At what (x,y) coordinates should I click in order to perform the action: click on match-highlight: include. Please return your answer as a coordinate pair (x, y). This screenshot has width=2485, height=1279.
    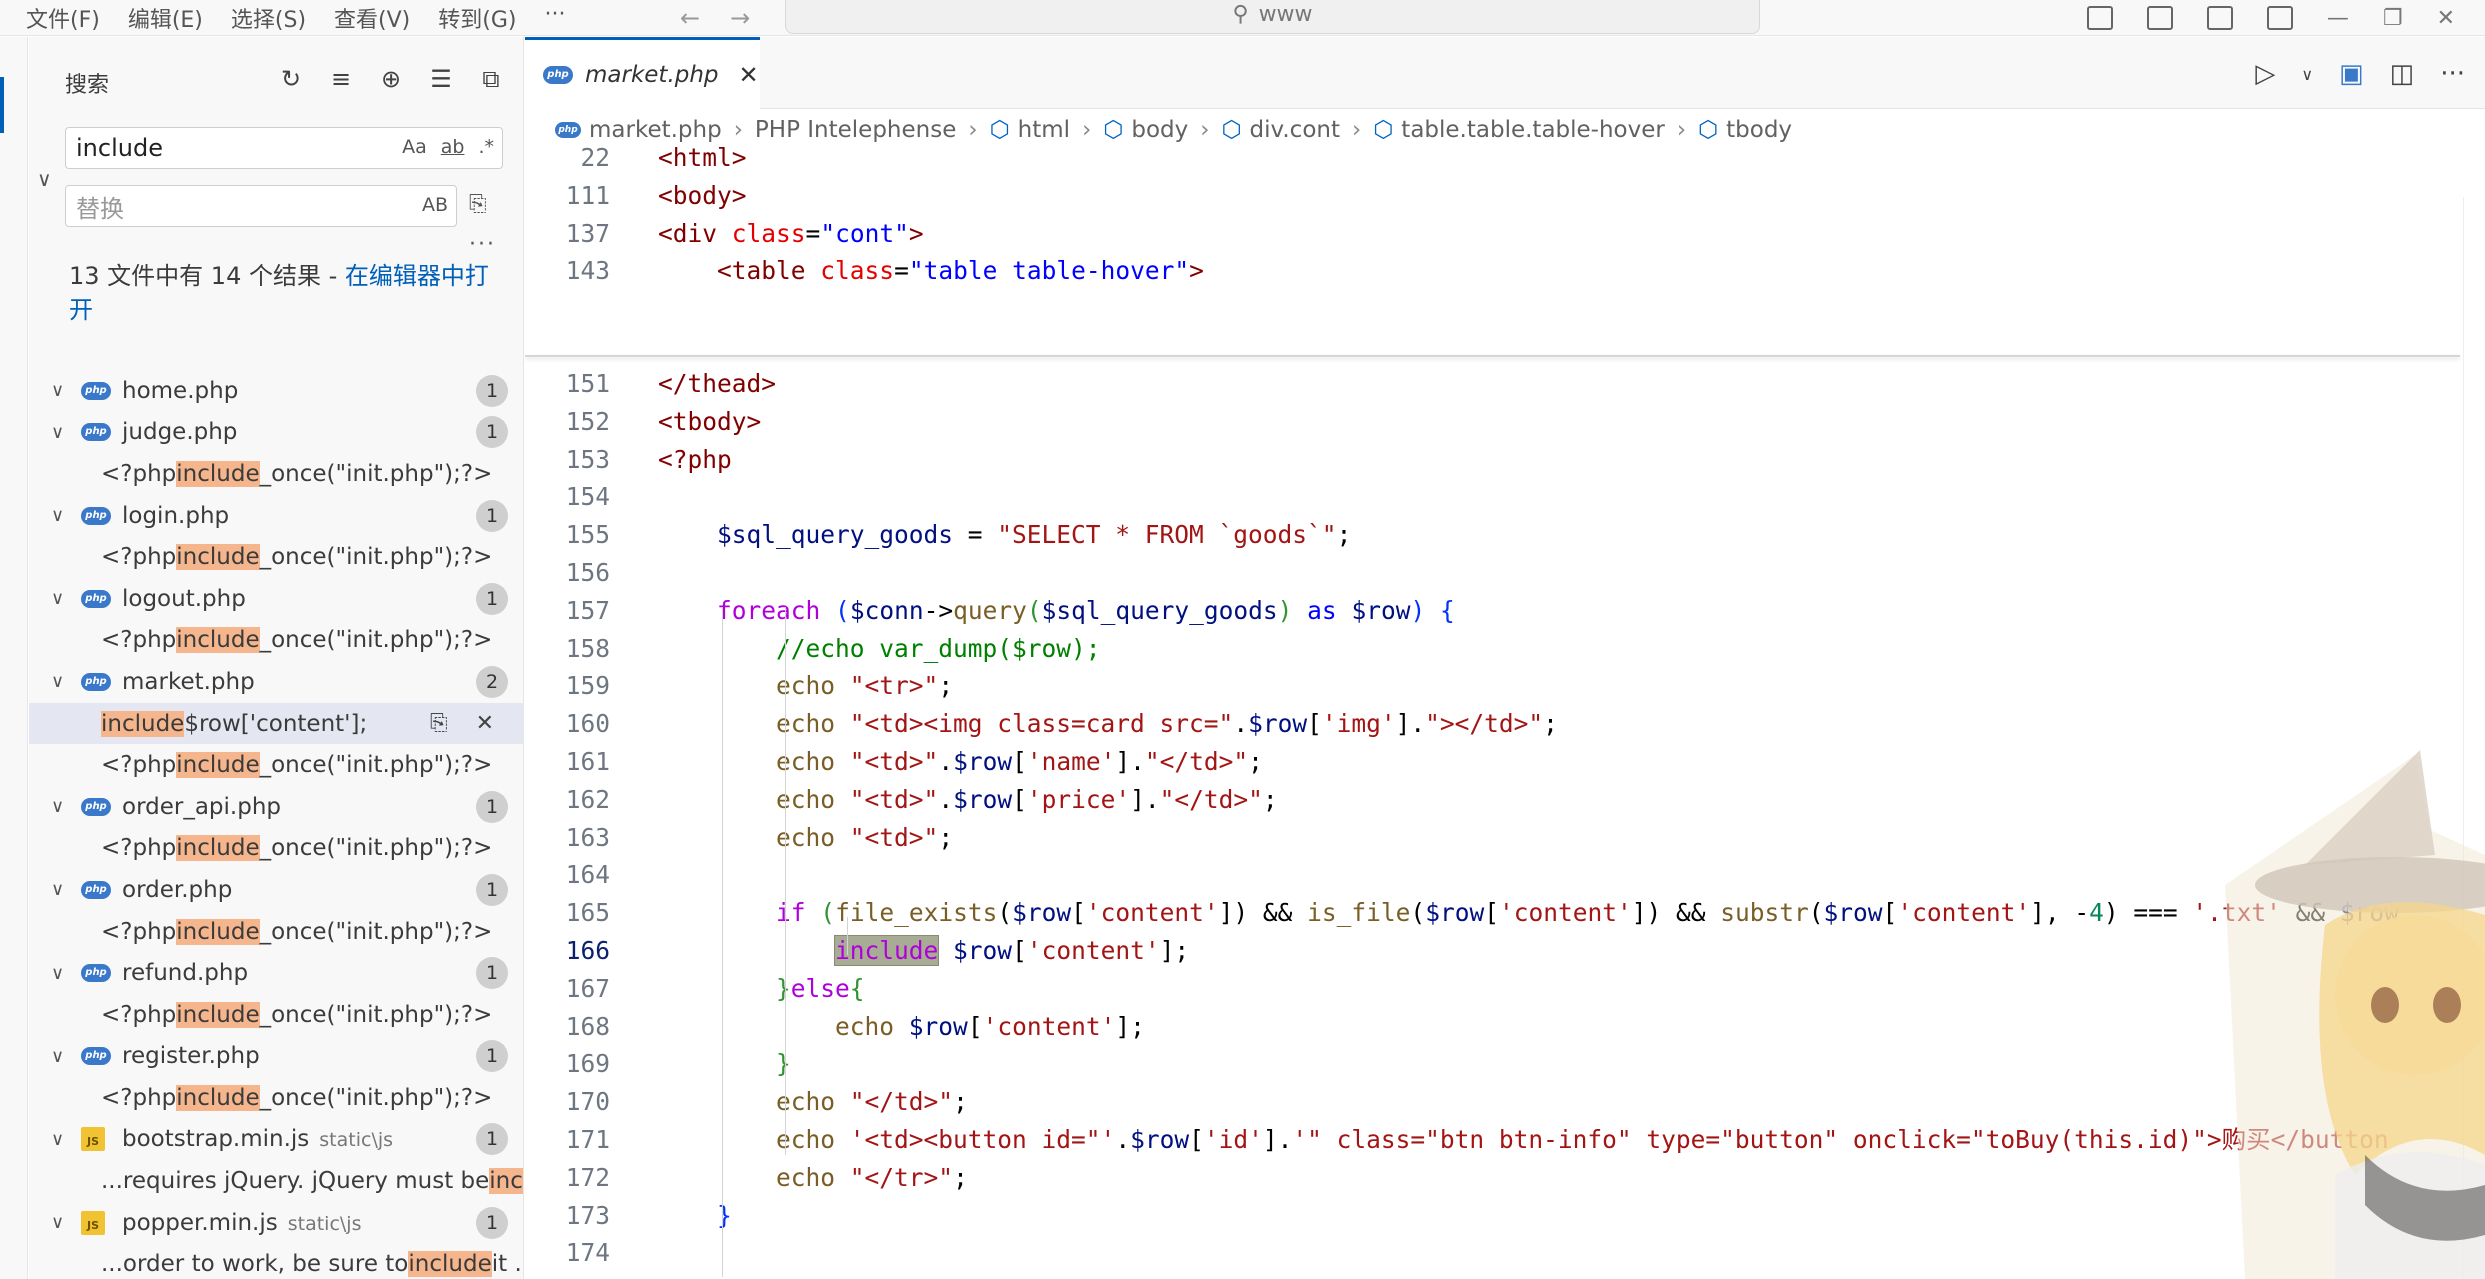
    Looking at the image, I should click on (218, 473).